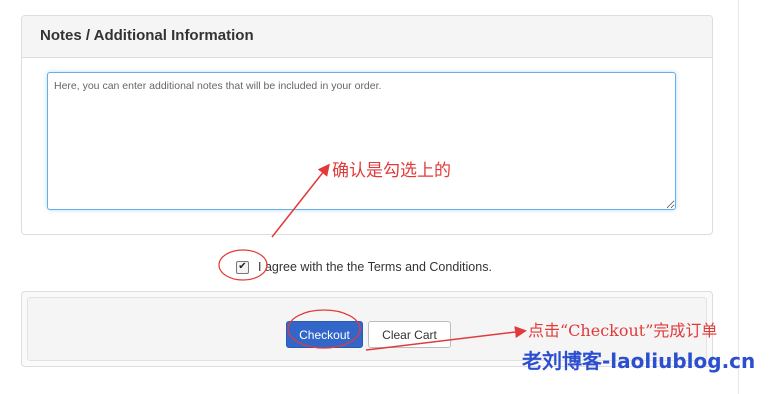  Describe the element at coordinates (623, 330) in the screenshot. I see `annotation-click-checkout: 点击“Checkout”完成订单` at that location.